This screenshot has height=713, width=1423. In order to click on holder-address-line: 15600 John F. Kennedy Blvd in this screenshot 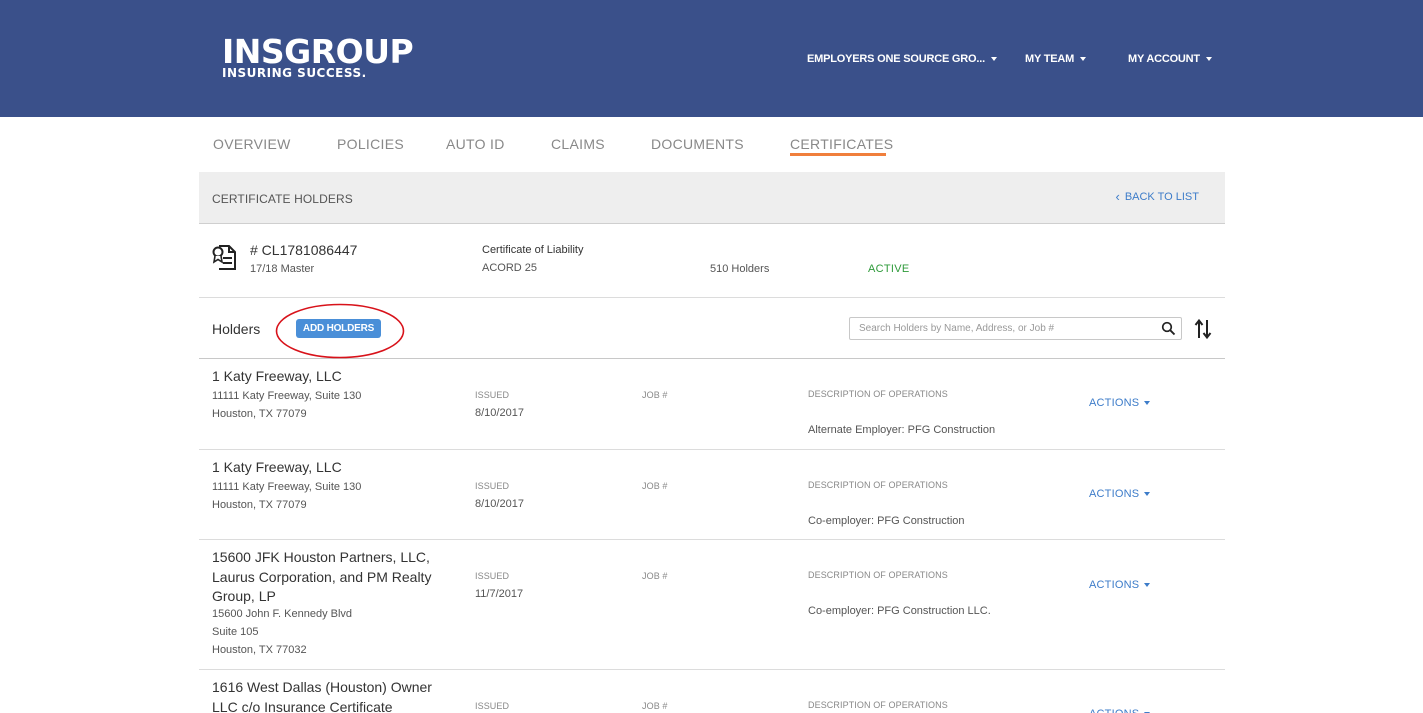, I will do `click(282, 614)`.